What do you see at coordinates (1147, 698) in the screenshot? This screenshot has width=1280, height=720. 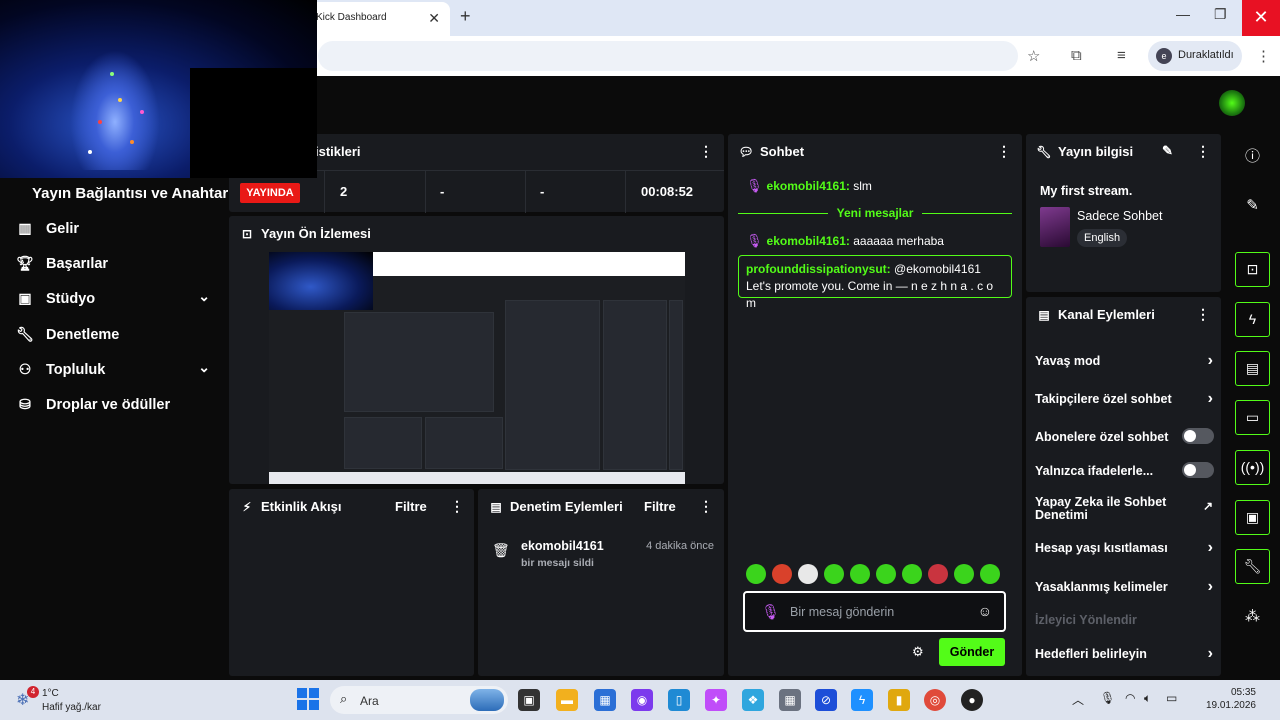 I see `volume-icon: 🔈︎` at bounding box center [1147, 698].